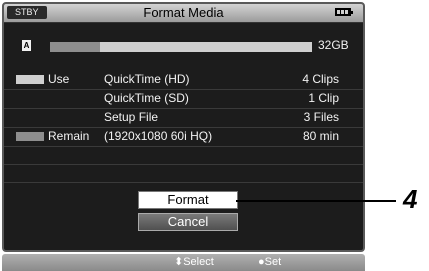  I want to click on title-bar: STBY Format Media, so click(183, 13).